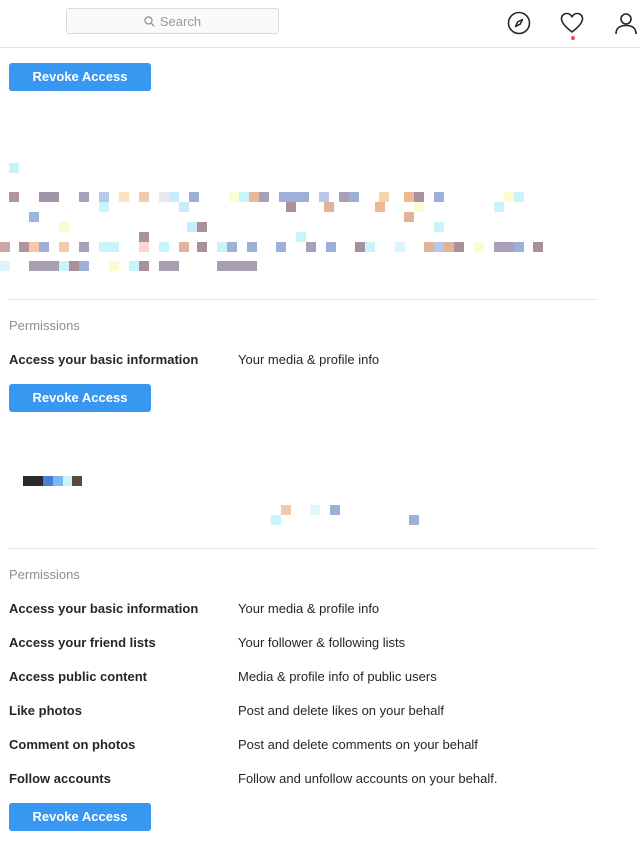  I want to click on permission-name: Comment on photos, so click(72, 744).